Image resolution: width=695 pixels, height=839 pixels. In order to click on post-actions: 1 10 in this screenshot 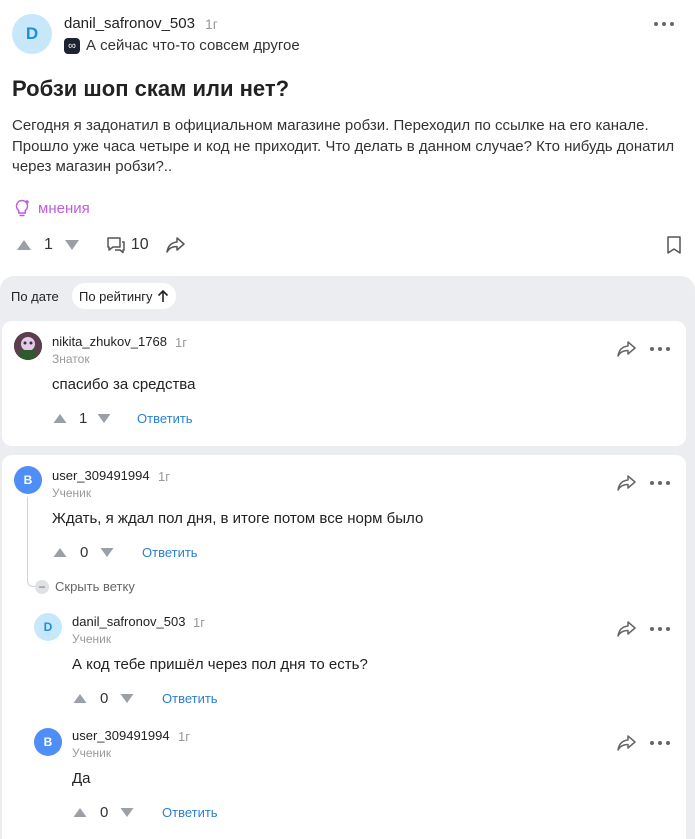, I will do `click(347, 245)`.